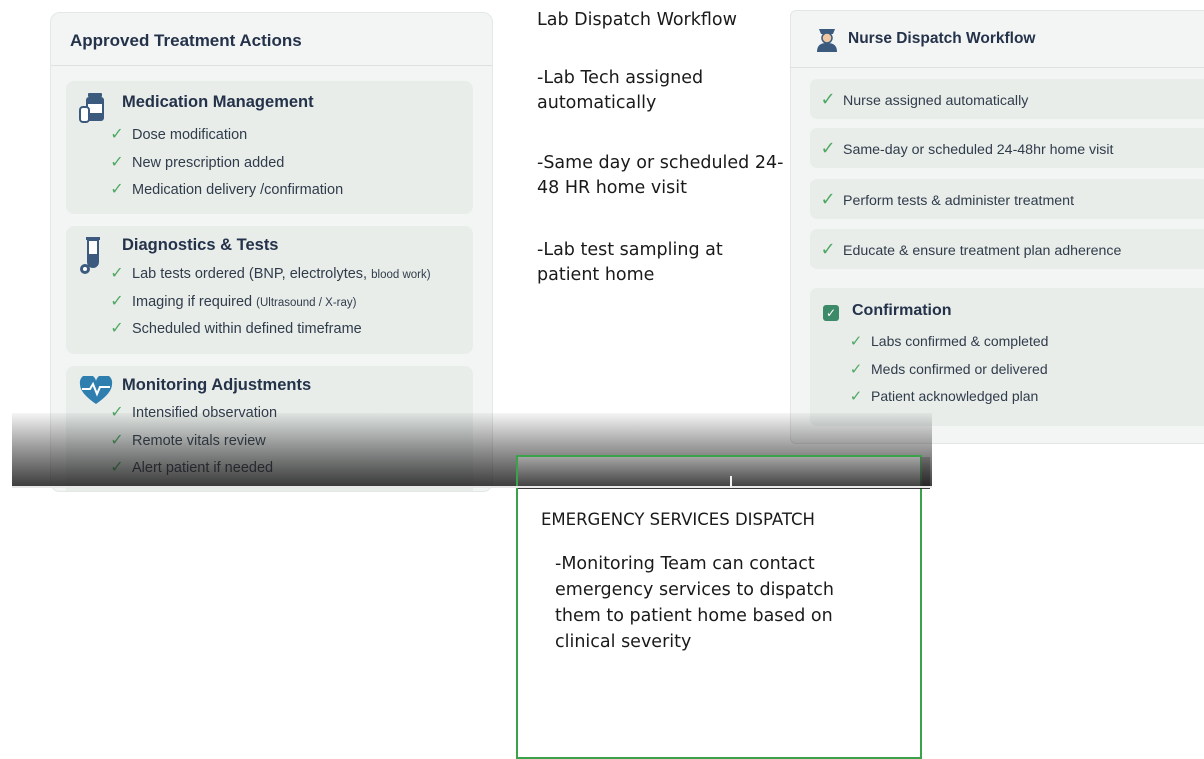 The image size is (1204, 759). Describe the element at coordinates (269, 329) in the screenshot. I see `list-item: ✓ Scheduled within defined timeframe` at that location.